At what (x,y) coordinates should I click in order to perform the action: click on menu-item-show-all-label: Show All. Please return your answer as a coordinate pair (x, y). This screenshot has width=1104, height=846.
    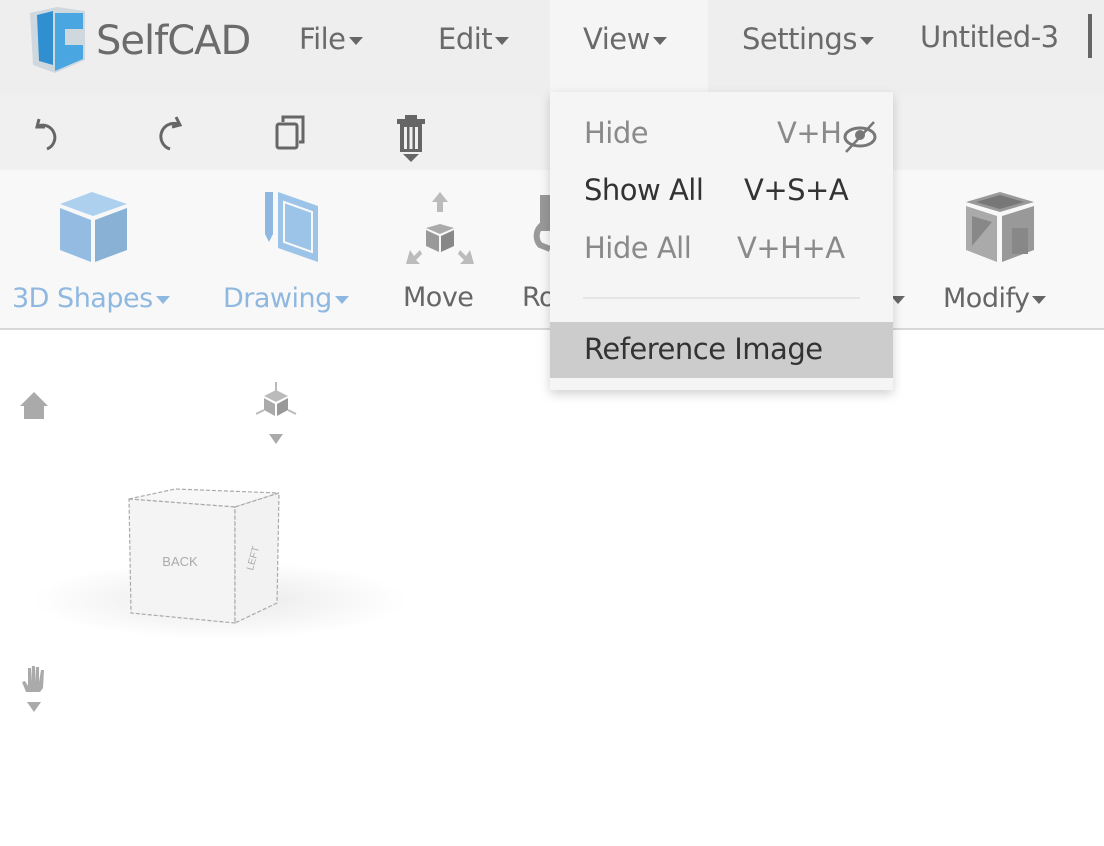
    Looking at the image, I should click on (644, 190).